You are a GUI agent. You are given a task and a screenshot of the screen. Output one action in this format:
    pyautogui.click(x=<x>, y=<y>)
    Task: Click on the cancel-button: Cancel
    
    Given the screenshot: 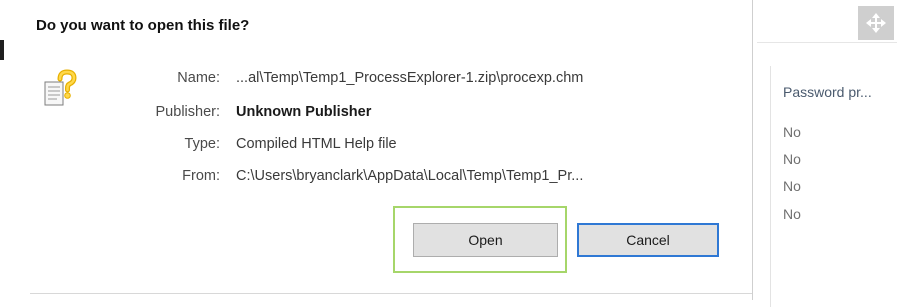 What is the action you would take?
    pyautogui.click(x=648, y=240)
    